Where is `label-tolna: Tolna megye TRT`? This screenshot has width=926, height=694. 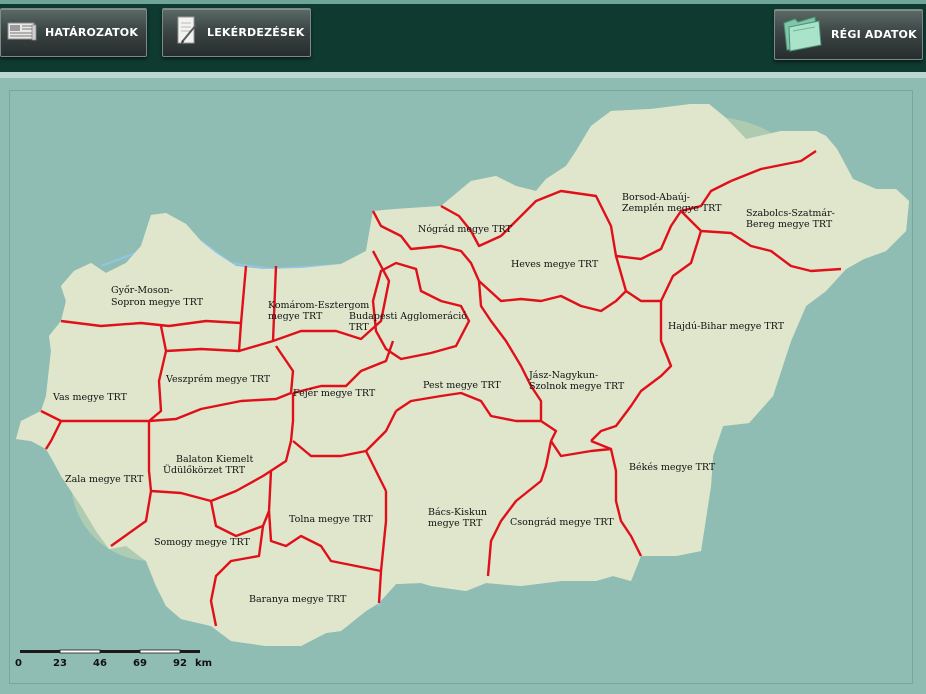
label-tolna: Tolna megye TRT is located at coordinates (331, 519).